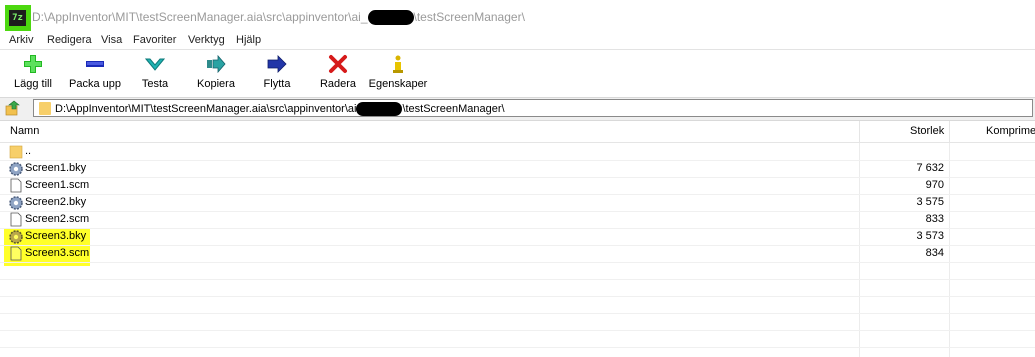 The height and width of the screenshot is (357, 1035). I want to click on file-name: .., so click(28, 151).